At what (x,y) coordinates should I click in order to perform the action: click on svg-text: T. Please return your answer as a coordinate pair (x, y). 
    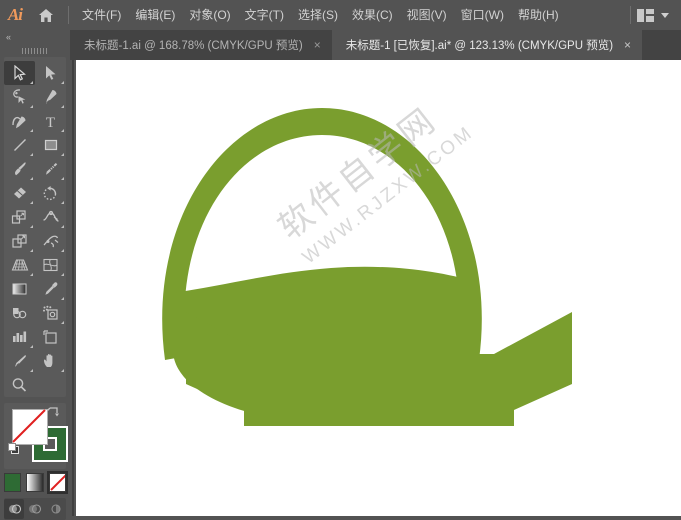
    Looking at the image, I should click on (50, 122).